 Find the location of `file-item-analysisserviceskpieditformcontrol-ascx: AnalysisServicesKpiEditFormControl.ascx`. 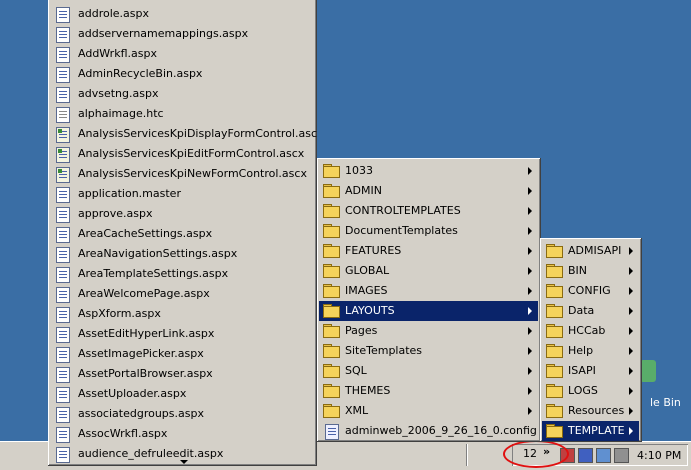

file-item-analysisserviceskpieditformcontrol-ascx: AnalysisServicesKpiEditFormControl.ascx is located at coordinates (182, 154).